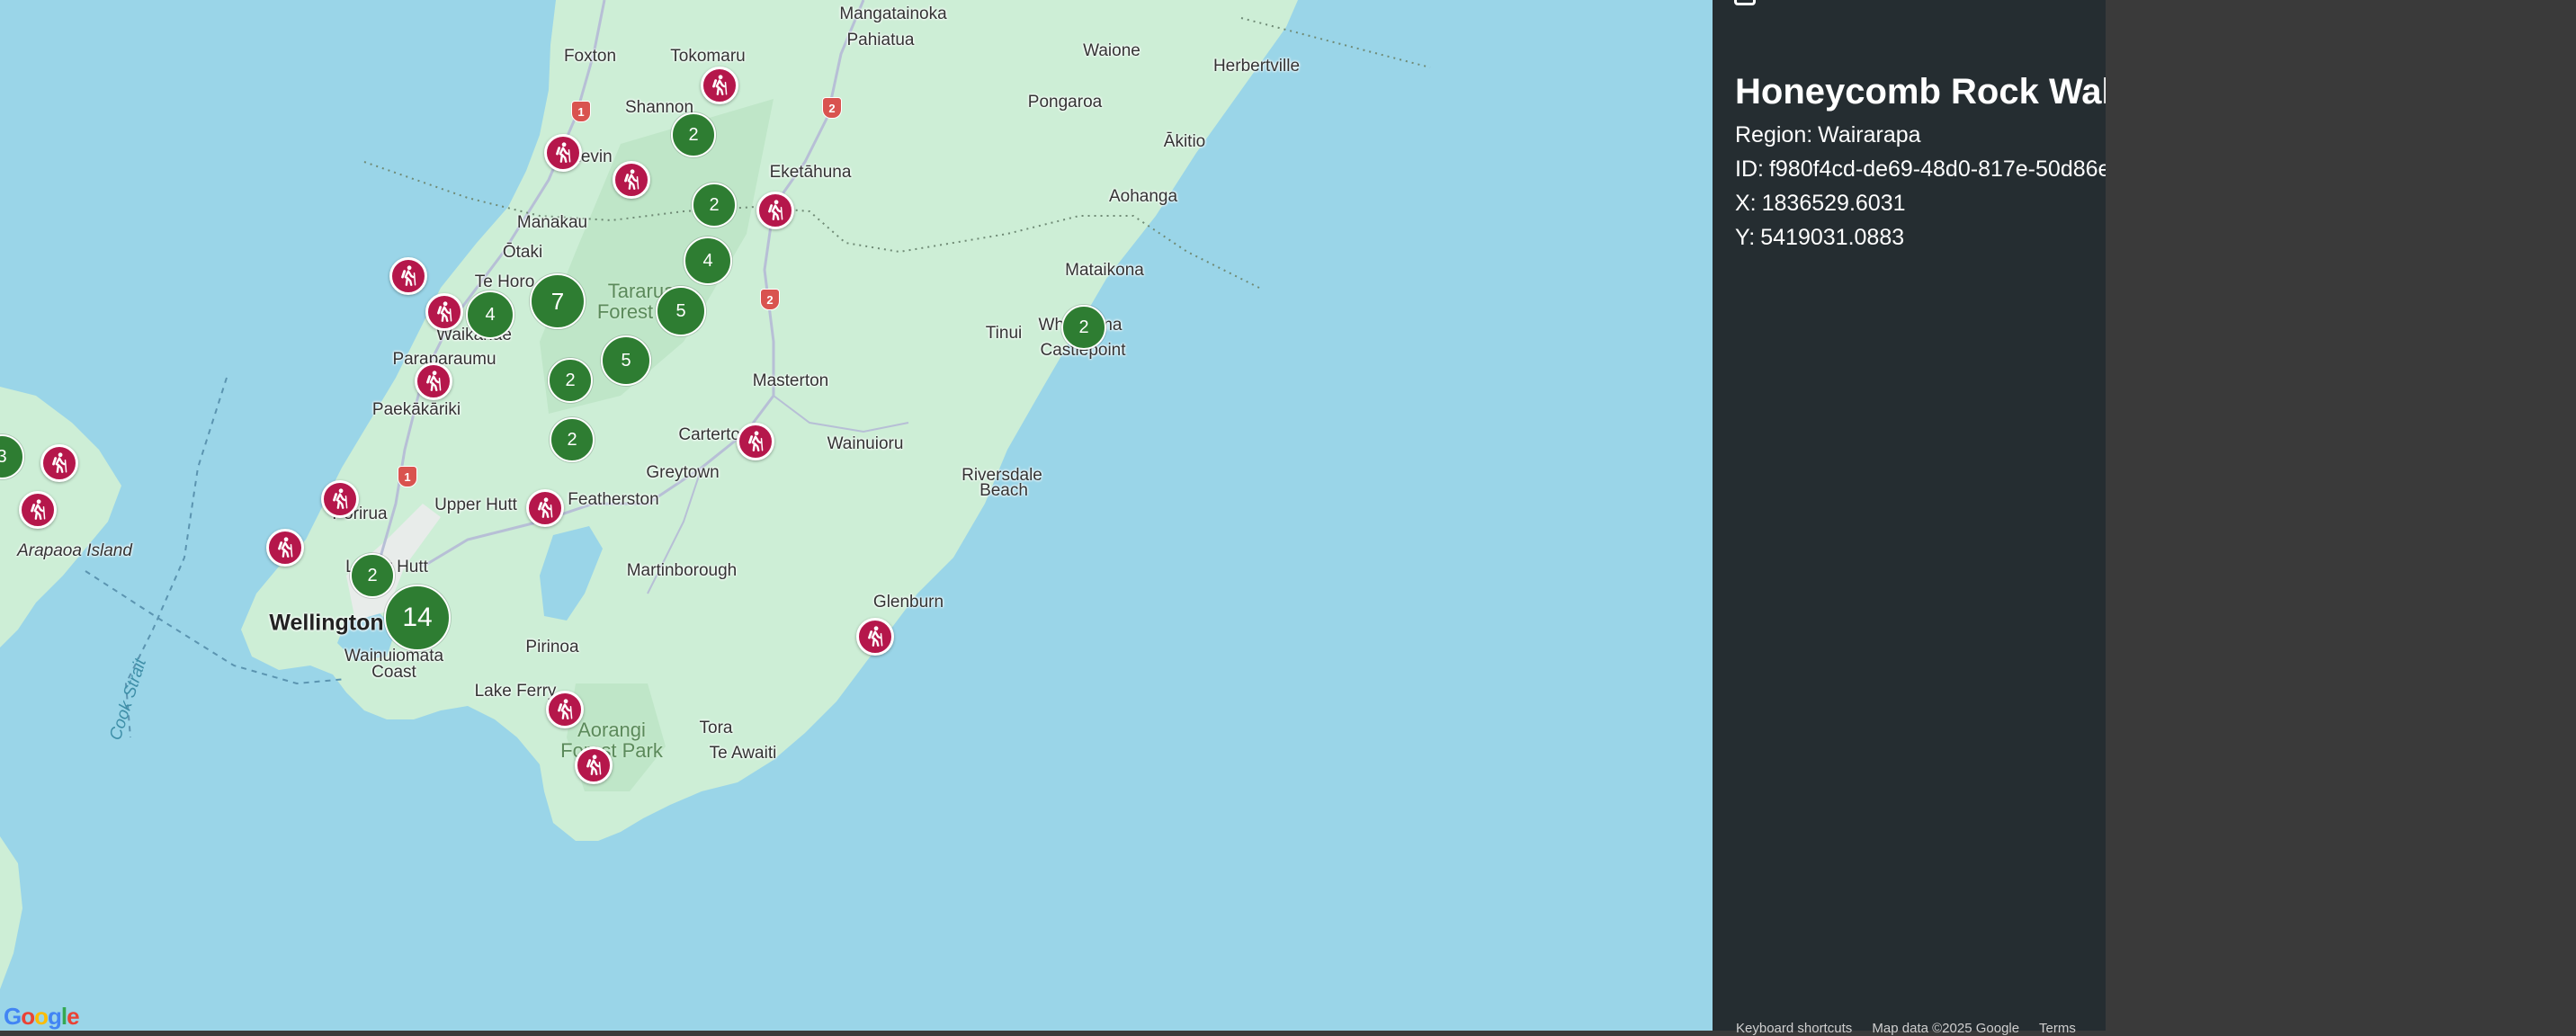  What do you see at coordinates (515, 692) in the screenshot?
I see `place-label-lake-ferry: Lake Ferry` at bounding box center [515, 692].